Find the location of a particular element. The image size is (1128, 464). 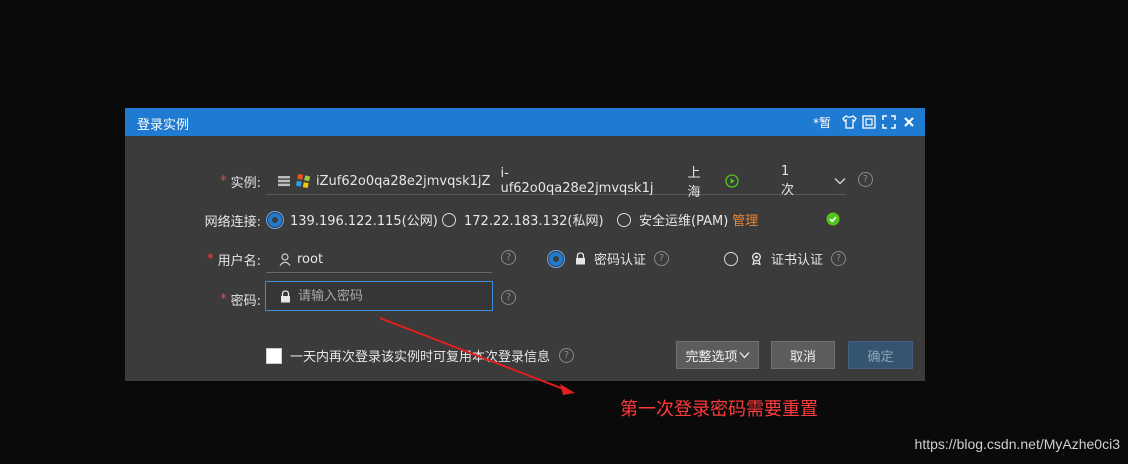

watermark: https://blog.csdn.net/MyAzhe0ci3 is located at coordinates (1017, 444).